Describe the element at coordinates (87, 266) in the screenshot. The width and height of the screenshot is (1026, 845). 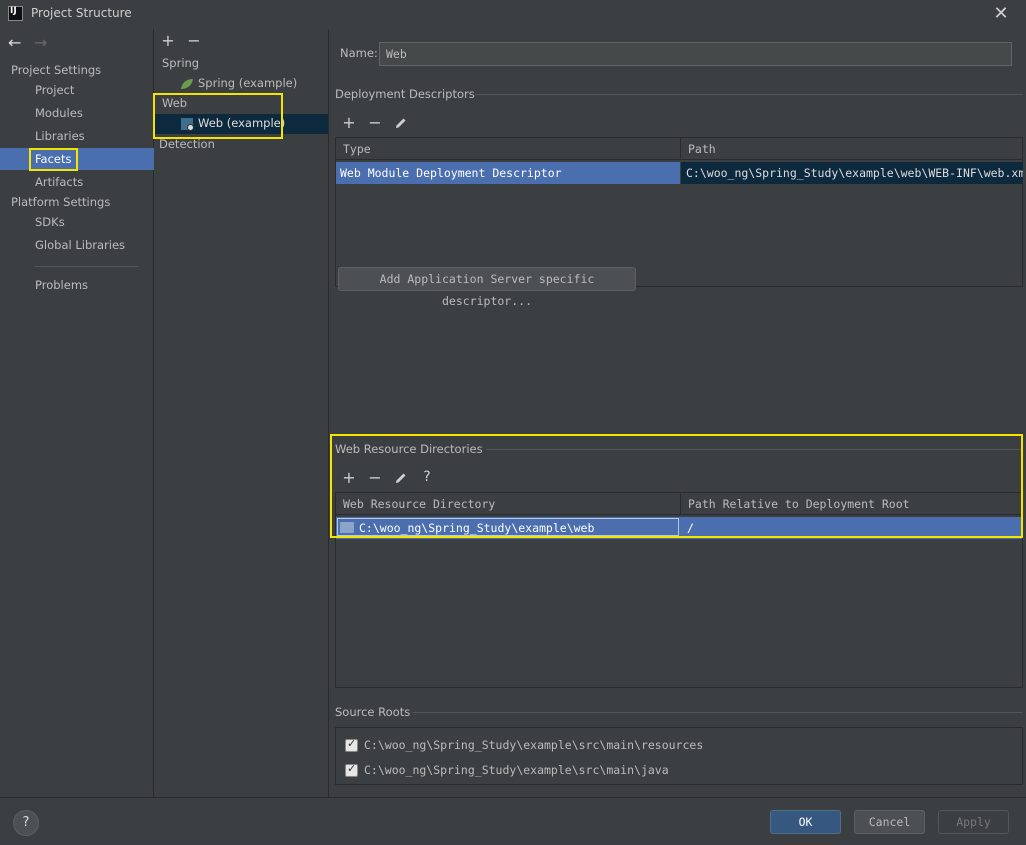
I see `sidebar-divider` at that location.